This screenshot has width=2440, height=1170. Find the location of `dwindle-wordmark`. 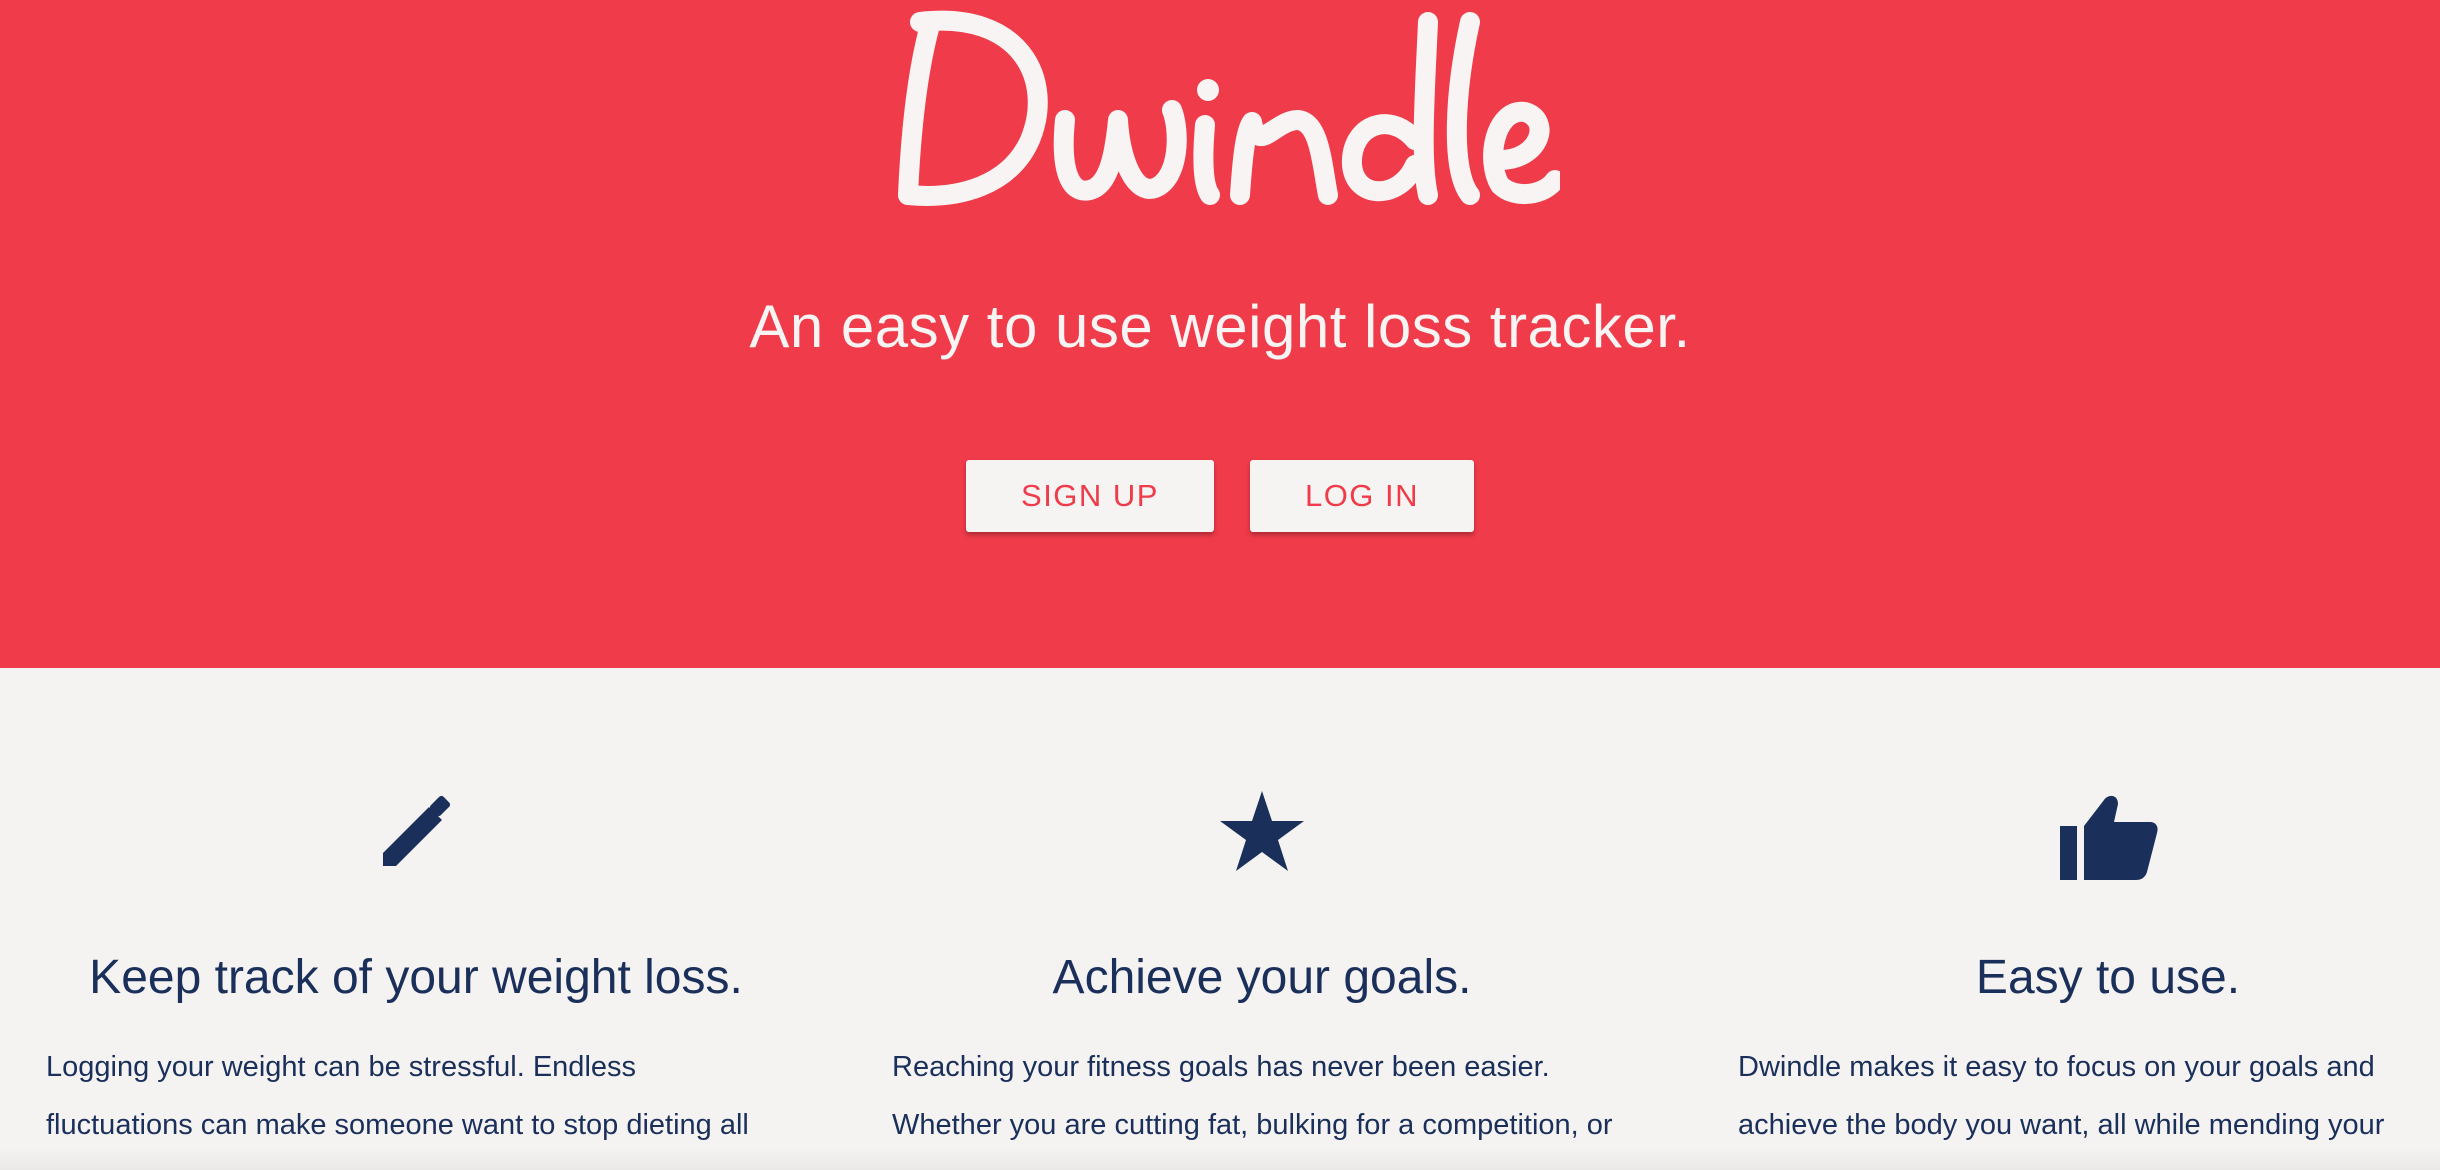

dwindle-wordmark is located at coordinates (1229, 108).